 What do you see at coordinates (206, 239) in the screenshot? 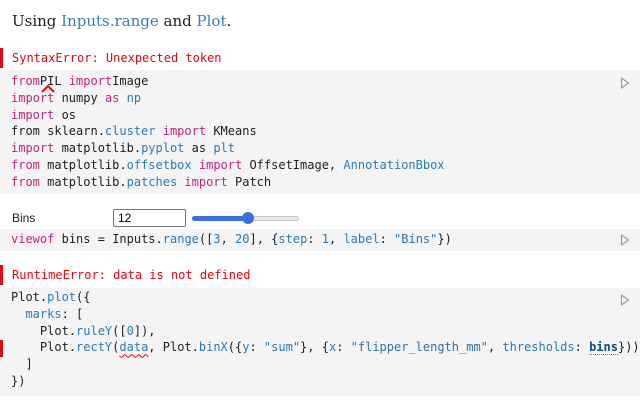
I see `code-token: ([` at bounding box center [206, 239].